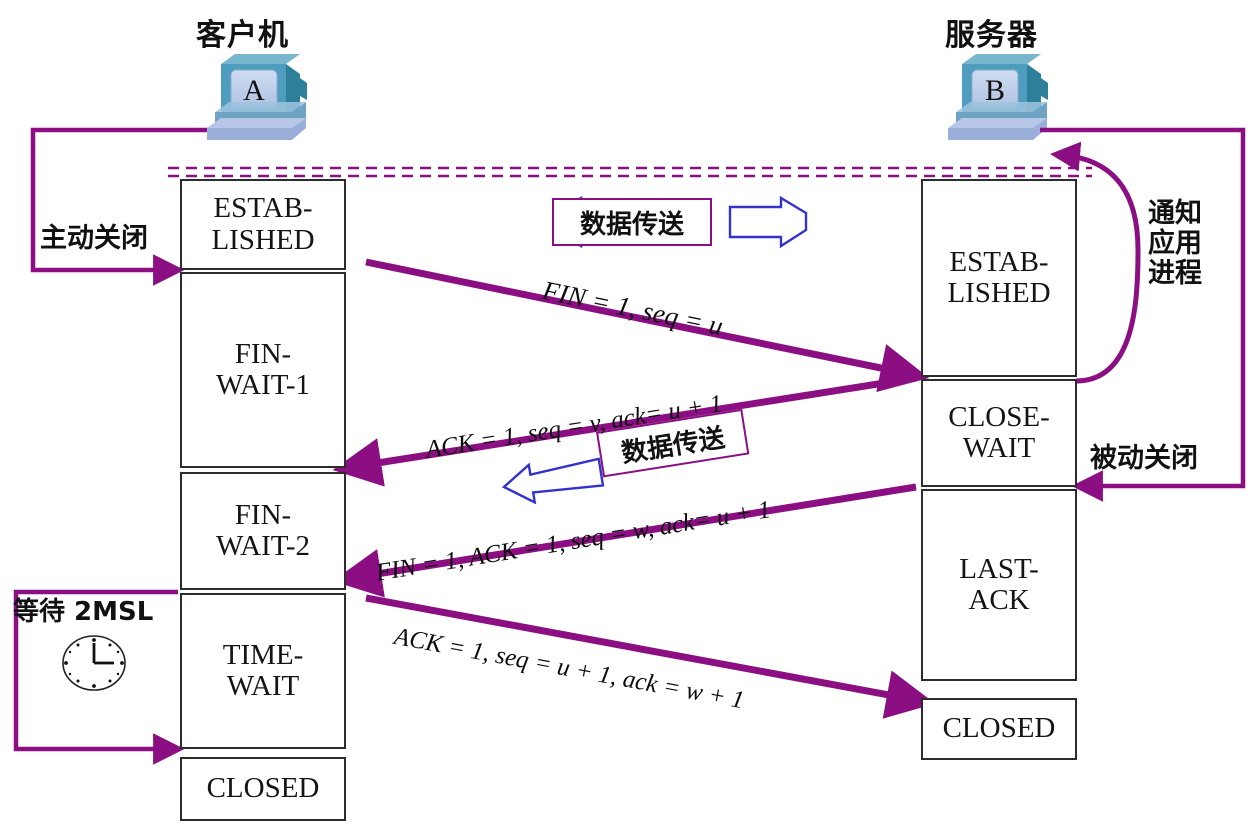 Image resolution: width=1250 pixels, height=829 pixels. I want to click on server-computer-icon: B, so click(998, 97).